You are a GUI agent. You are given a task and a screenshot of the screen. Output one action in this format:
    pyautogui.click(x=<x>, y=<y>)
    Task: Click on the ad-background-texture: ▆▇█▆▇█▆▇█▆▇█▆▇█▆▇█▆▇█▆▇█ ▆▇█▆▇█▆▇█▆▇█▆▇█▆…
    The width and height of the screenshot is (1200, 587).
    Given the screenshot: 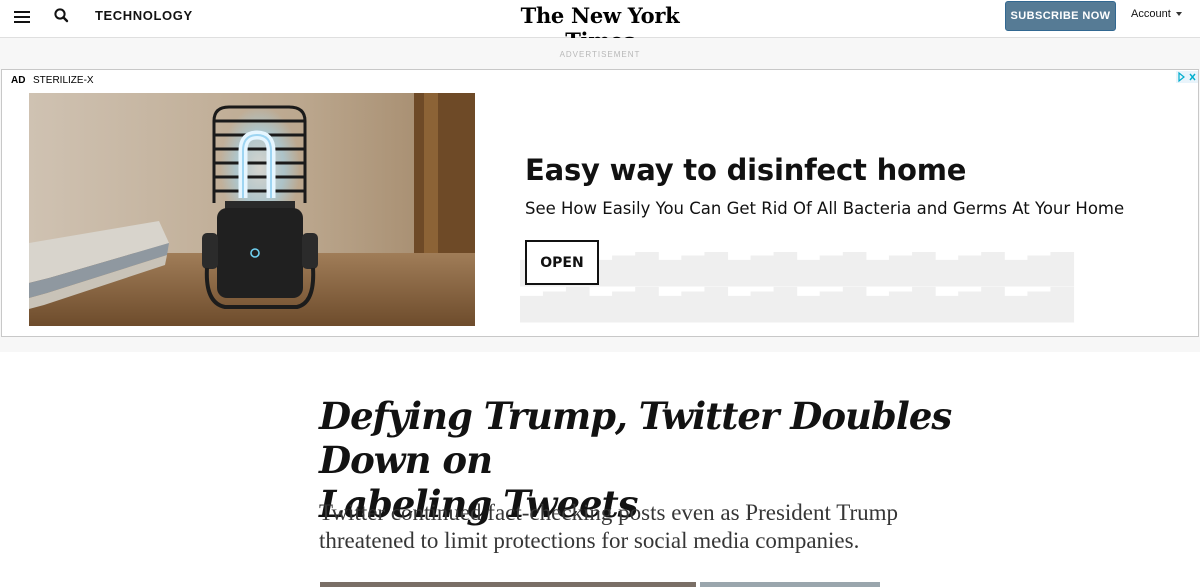 What is the action you would take?
    pyautogui.click(x=797, y=287)
    